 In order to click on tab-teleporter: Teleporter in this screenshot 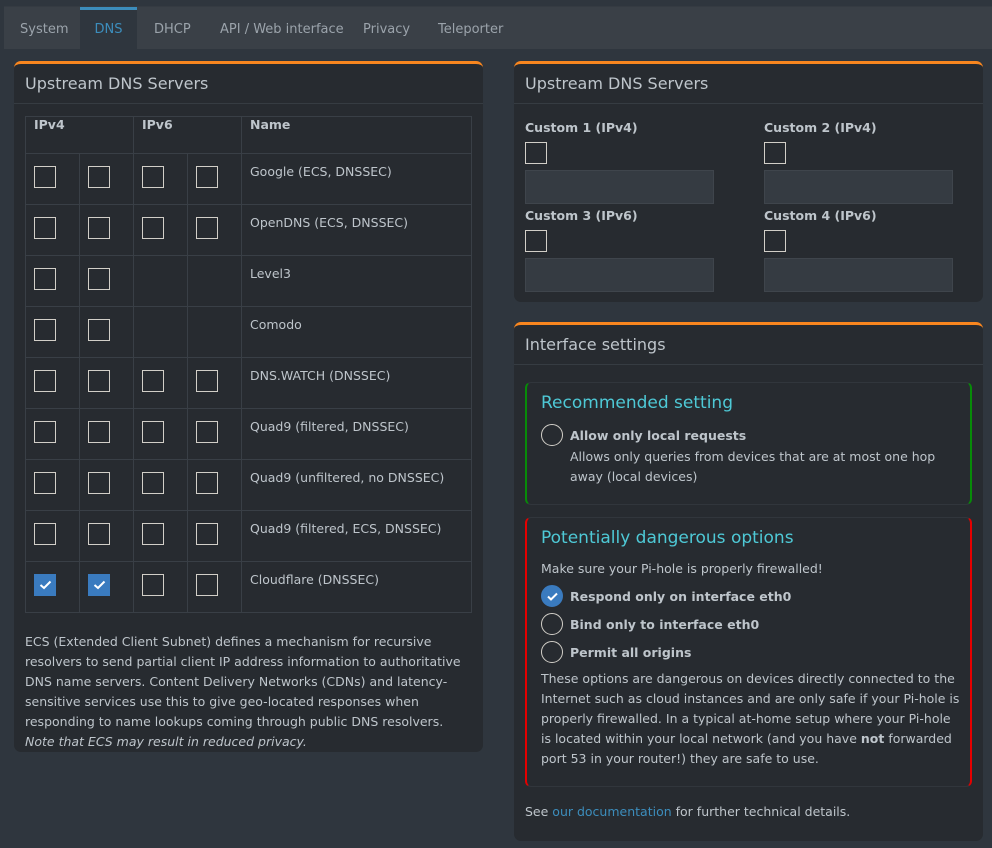, I will do `click(470, 28)`.